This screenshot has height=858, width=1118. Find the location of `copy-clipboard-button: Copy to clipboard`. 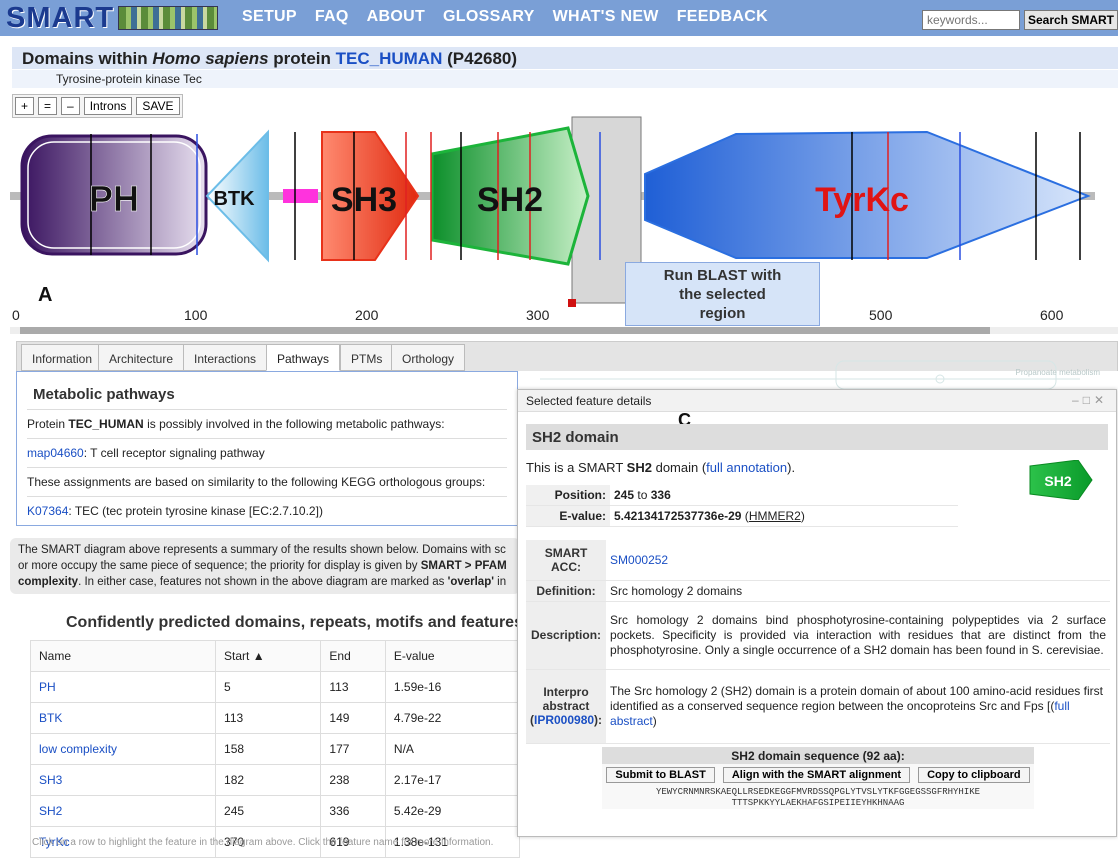

copy-clipboard-button: Copy to clipboard is located at coordinates (974, 775).